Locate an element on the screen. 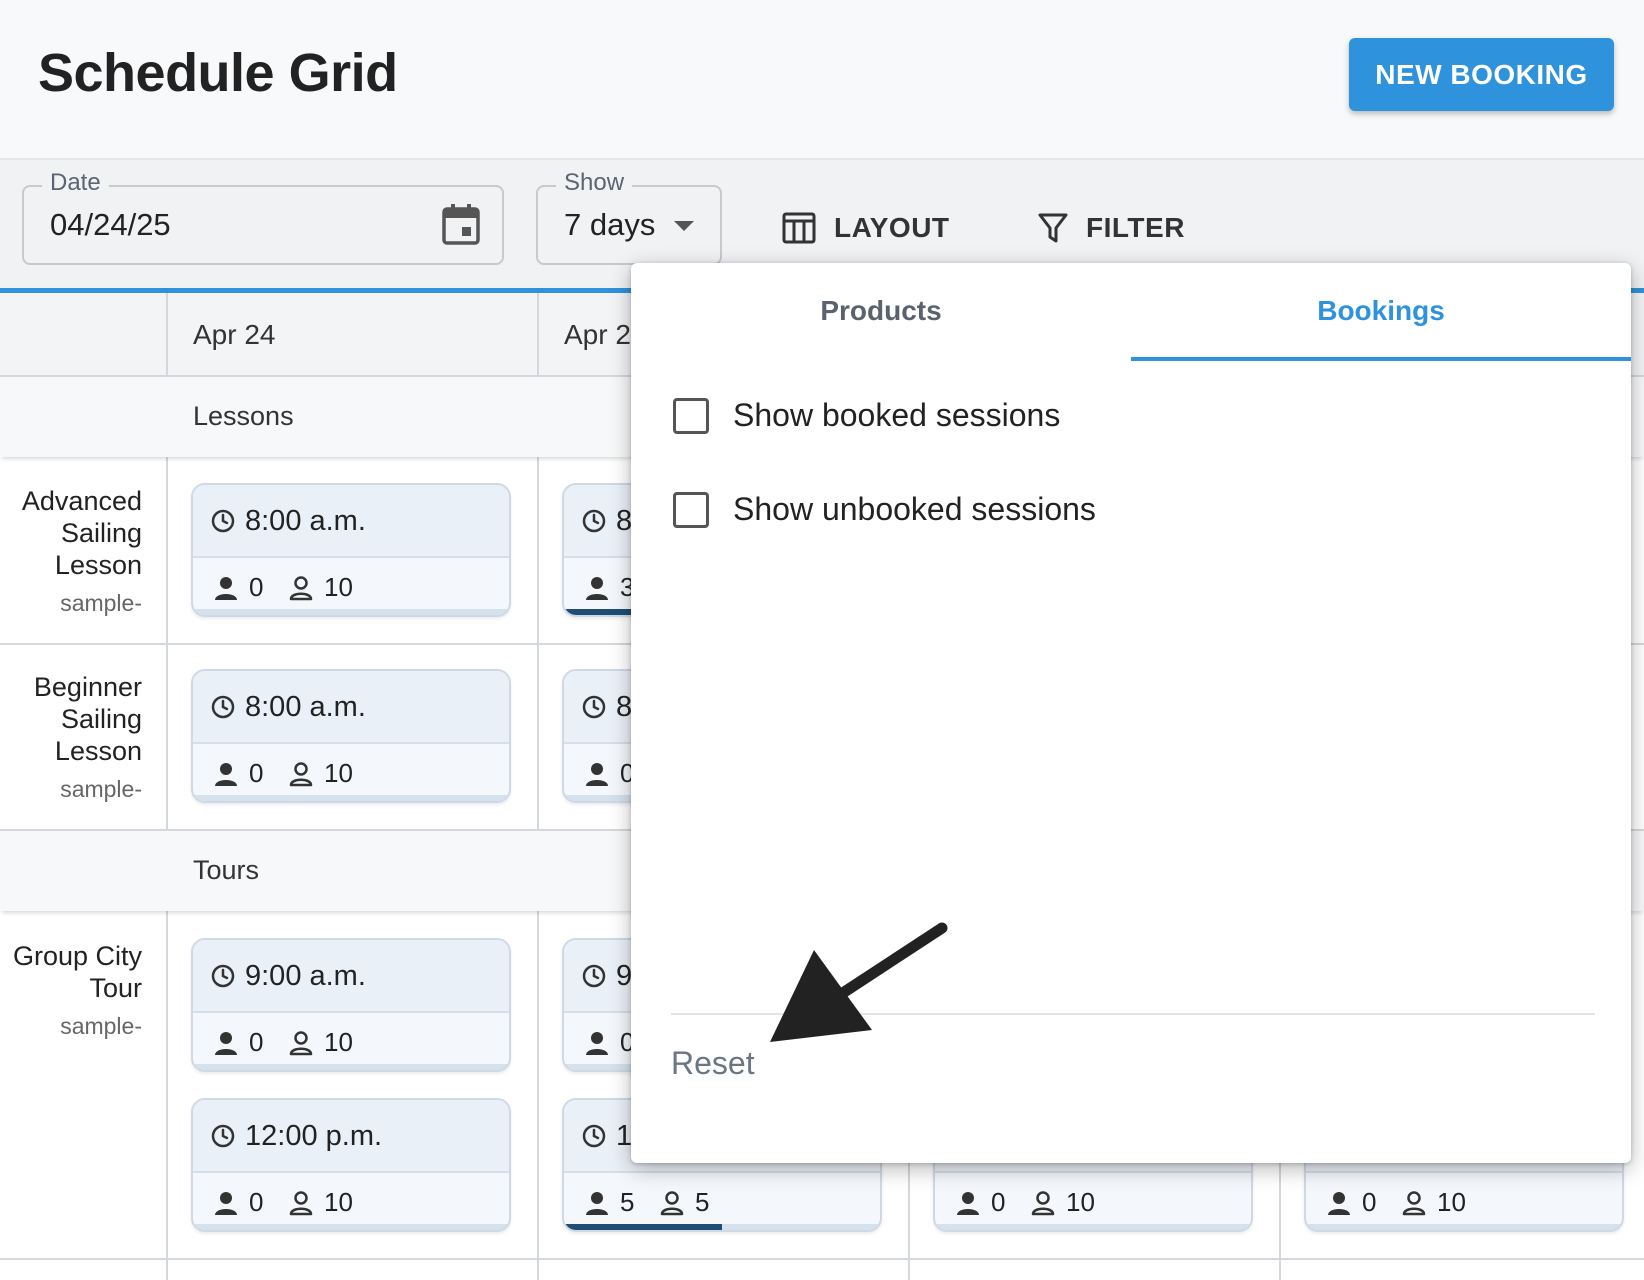  show-booked-option: Show booked sessions is located at coordinates (866, 415).